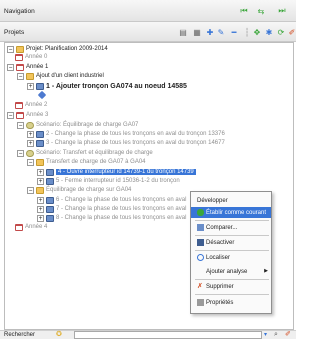 This screenshot has width=320, height=339. What do you see at coordinates (265, 335) in the screenshot?
I see `dropdown-icon: ▾` at bounding box center [265, 335].